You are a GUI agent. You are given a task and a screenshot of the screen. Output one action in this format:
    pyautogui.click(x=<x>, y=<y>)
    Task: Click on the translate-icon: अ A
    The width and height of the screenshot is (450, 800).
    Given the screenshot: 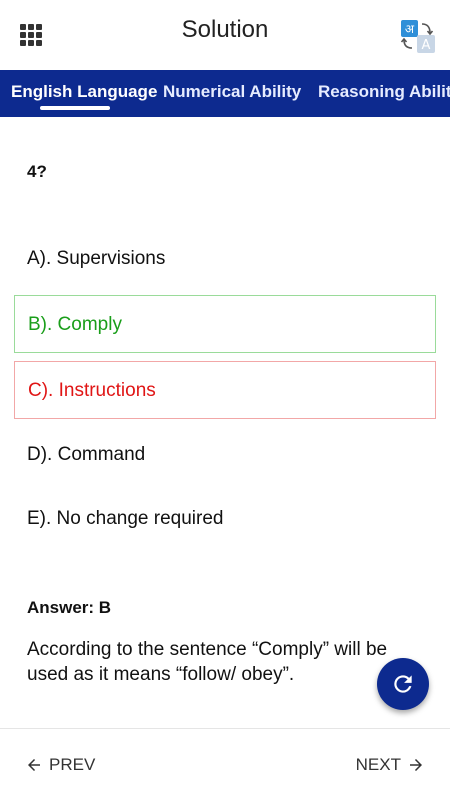 What is the action you would take?
    pyautogui.click(x=418, y=36)
    